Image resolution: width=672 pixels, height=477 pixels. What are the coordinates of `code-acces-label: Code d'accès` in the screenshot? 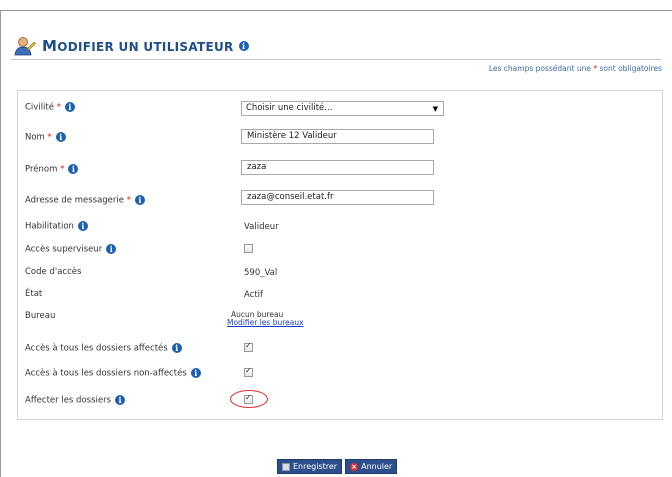 It's located at (53, 272).